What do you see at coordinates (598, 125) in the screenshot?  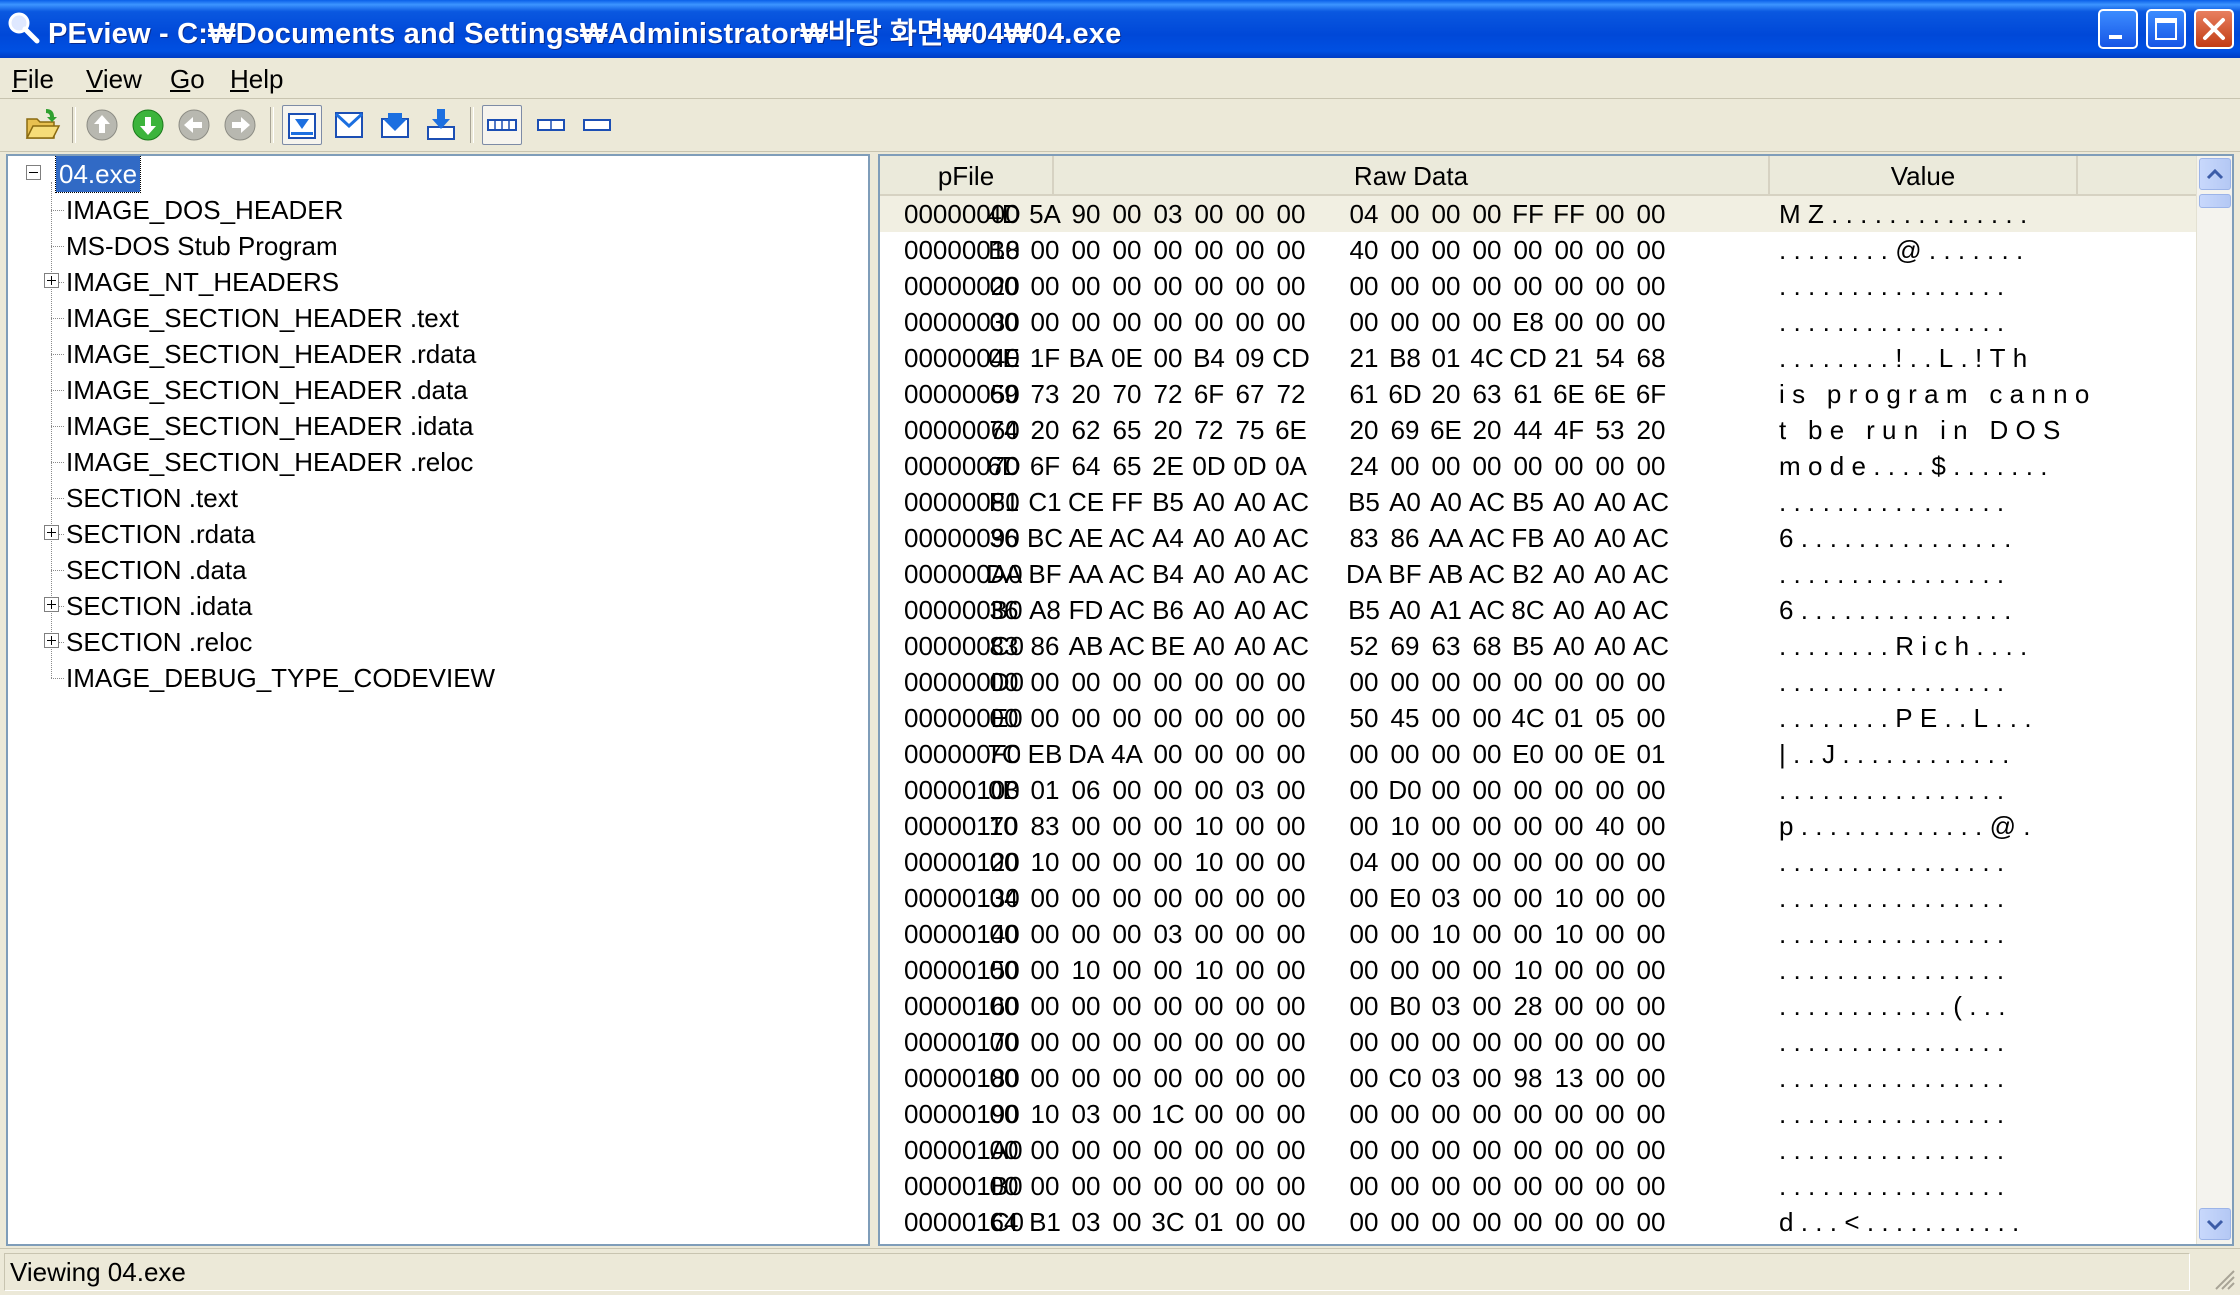 I see `row-narrow-button` at bounding box center [598, 125].